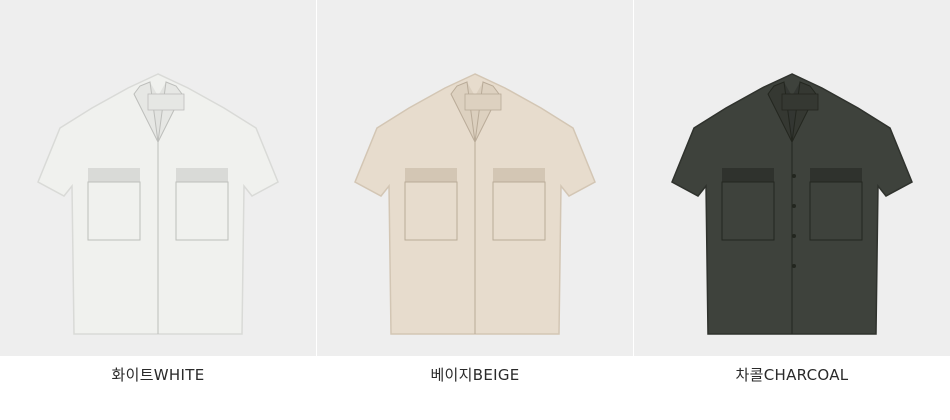 This screenshot has height=420, width=950. I want to click on product-label: 화이트WHITE, so click(158, 375).